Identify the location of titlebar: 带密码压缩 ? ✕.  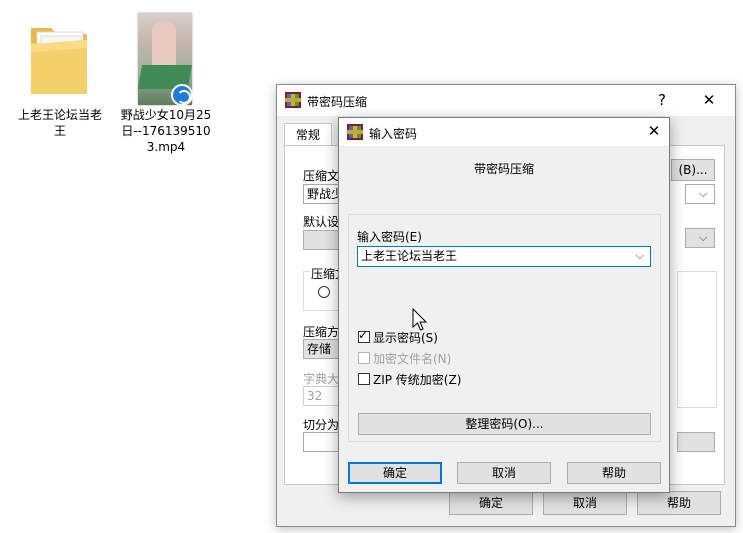
(506, 100).